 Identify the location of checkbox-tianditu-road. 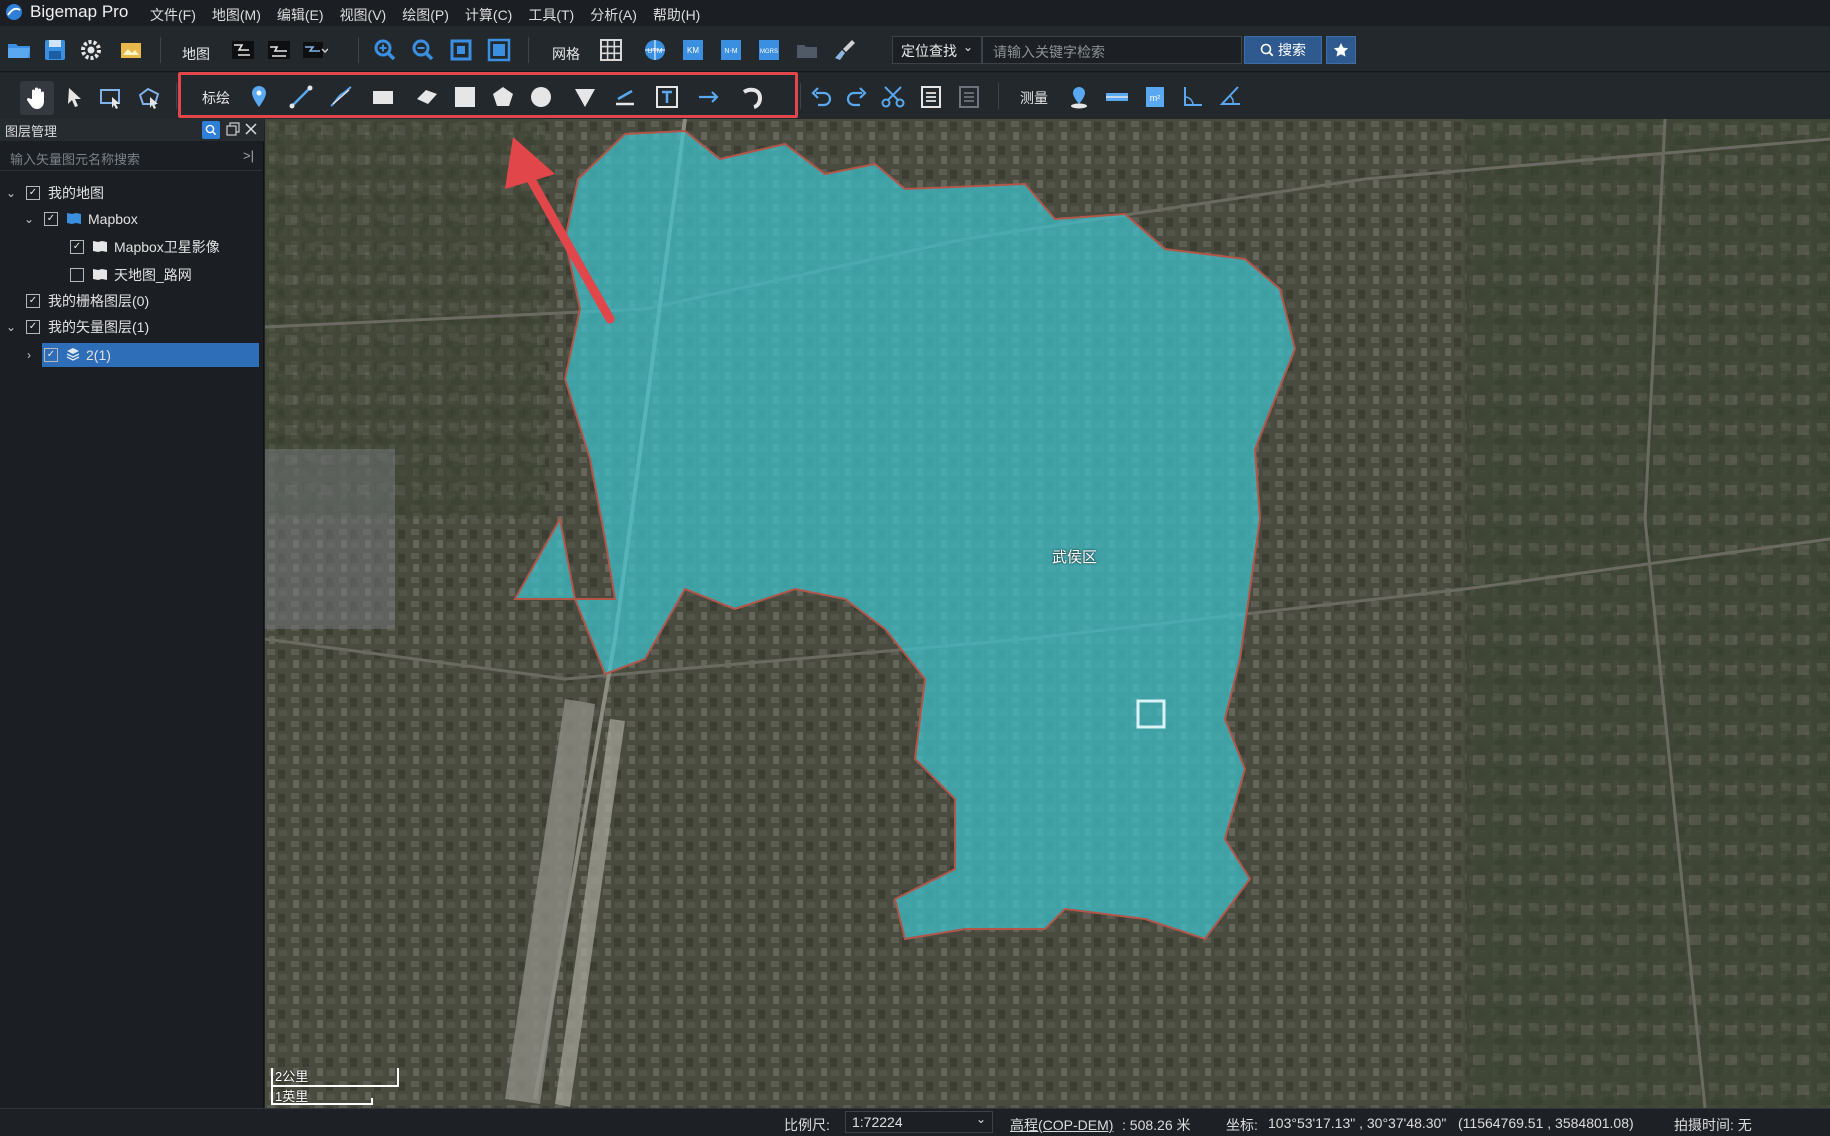
(77, 275).